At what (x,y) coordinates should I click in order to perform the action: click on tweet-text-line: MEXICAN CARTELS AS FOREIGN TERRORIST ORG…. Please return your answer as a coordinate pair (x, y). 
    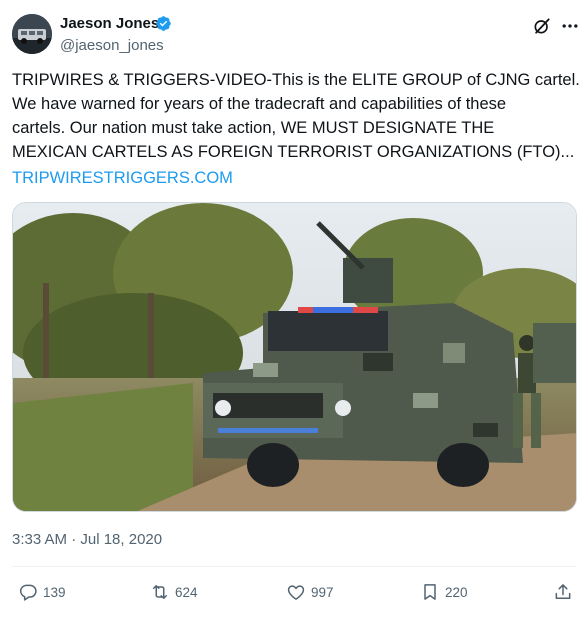
    Looking at the image, I should click on (293, 152).